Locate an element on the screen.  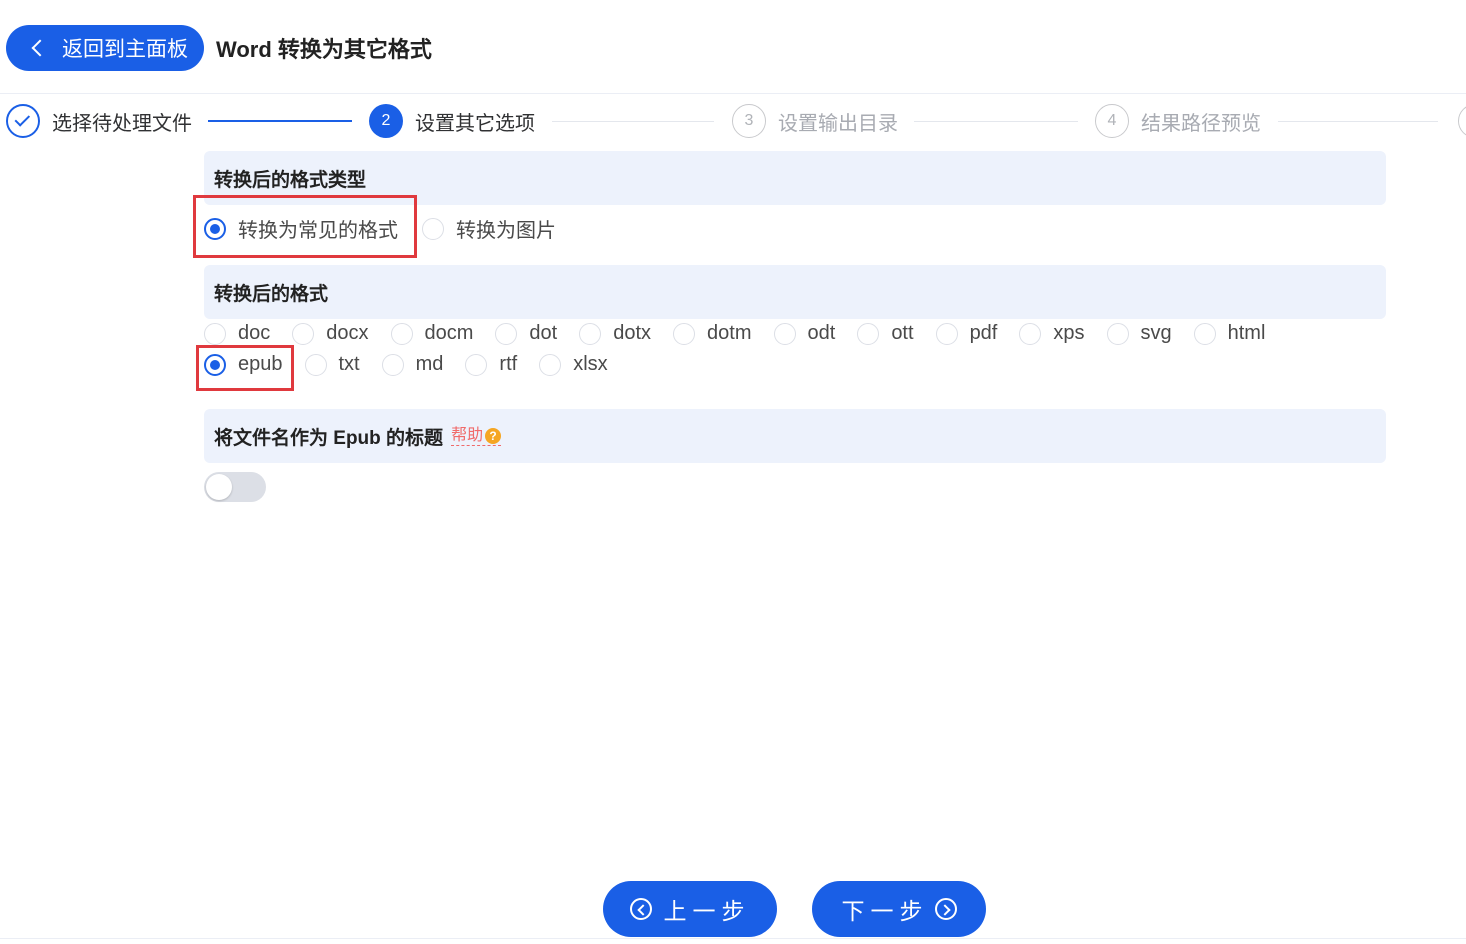
step-progress: 选择待处理文件 2 设置其它选项 3 设置输出目录 4 结果路径预览 is located at coordinates (733, 123).